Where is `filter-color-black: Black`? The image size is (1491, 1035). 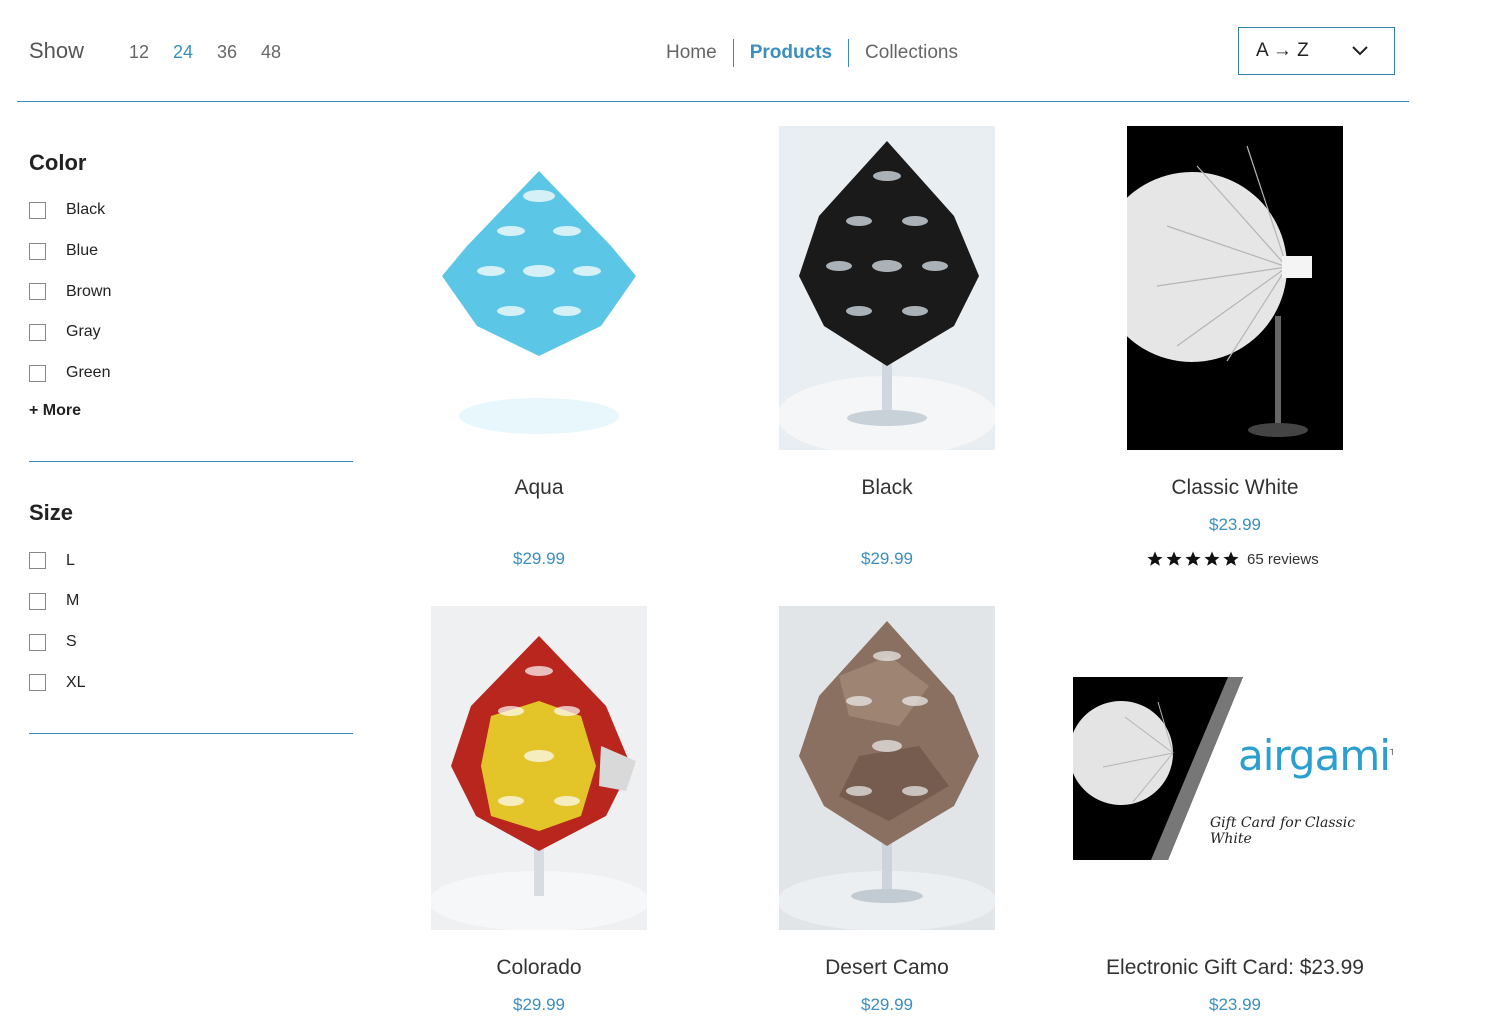 filter-color-black: Black is located at coordinates (191, 210).